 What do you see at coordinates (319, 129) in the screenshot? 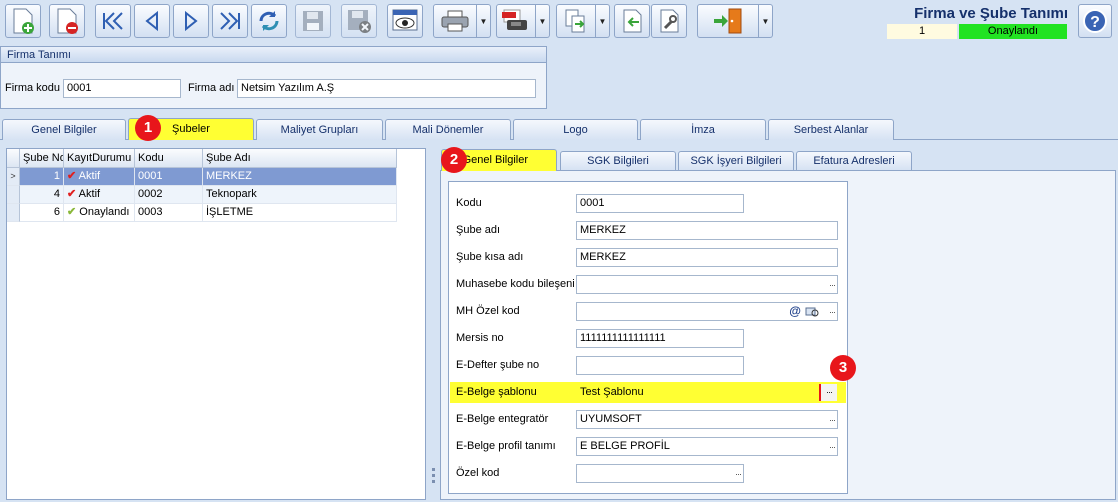
I see `tab-maliyet-gruplari: Maliyet Grupları` at bounding box center [319, 129].